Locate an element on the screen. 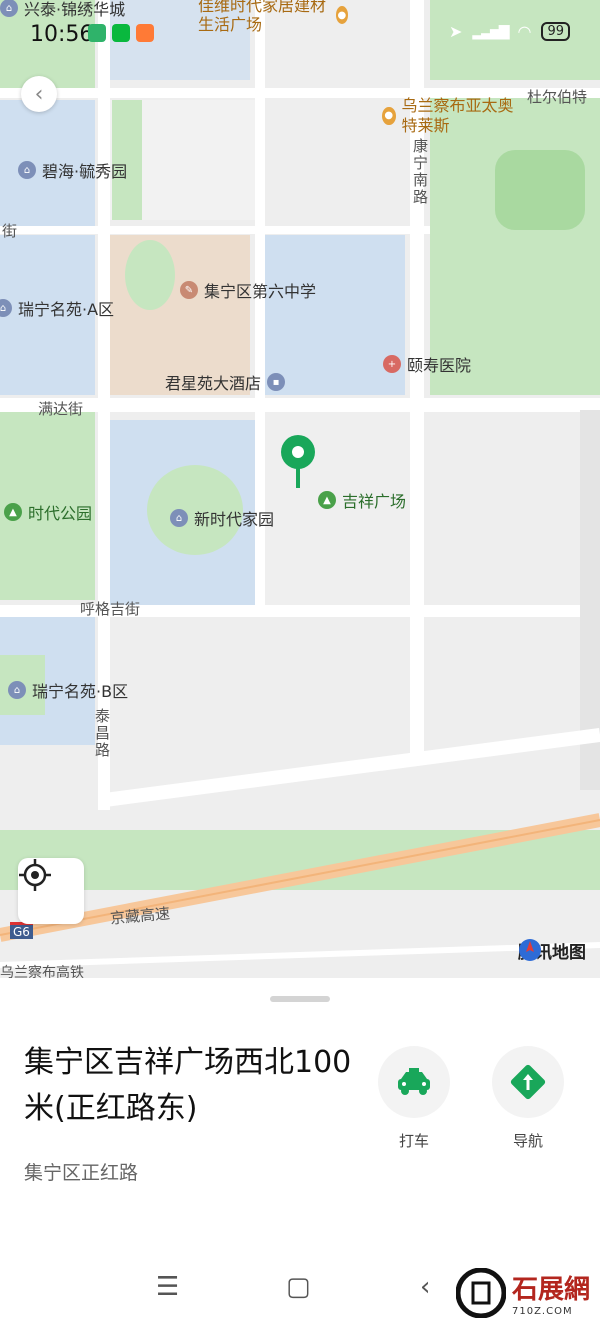 This screenshot has height=1333, width=600. status-indicators: ➤ ▂▃▅▇ ◠ 99 is located at coordinates (509, 31).